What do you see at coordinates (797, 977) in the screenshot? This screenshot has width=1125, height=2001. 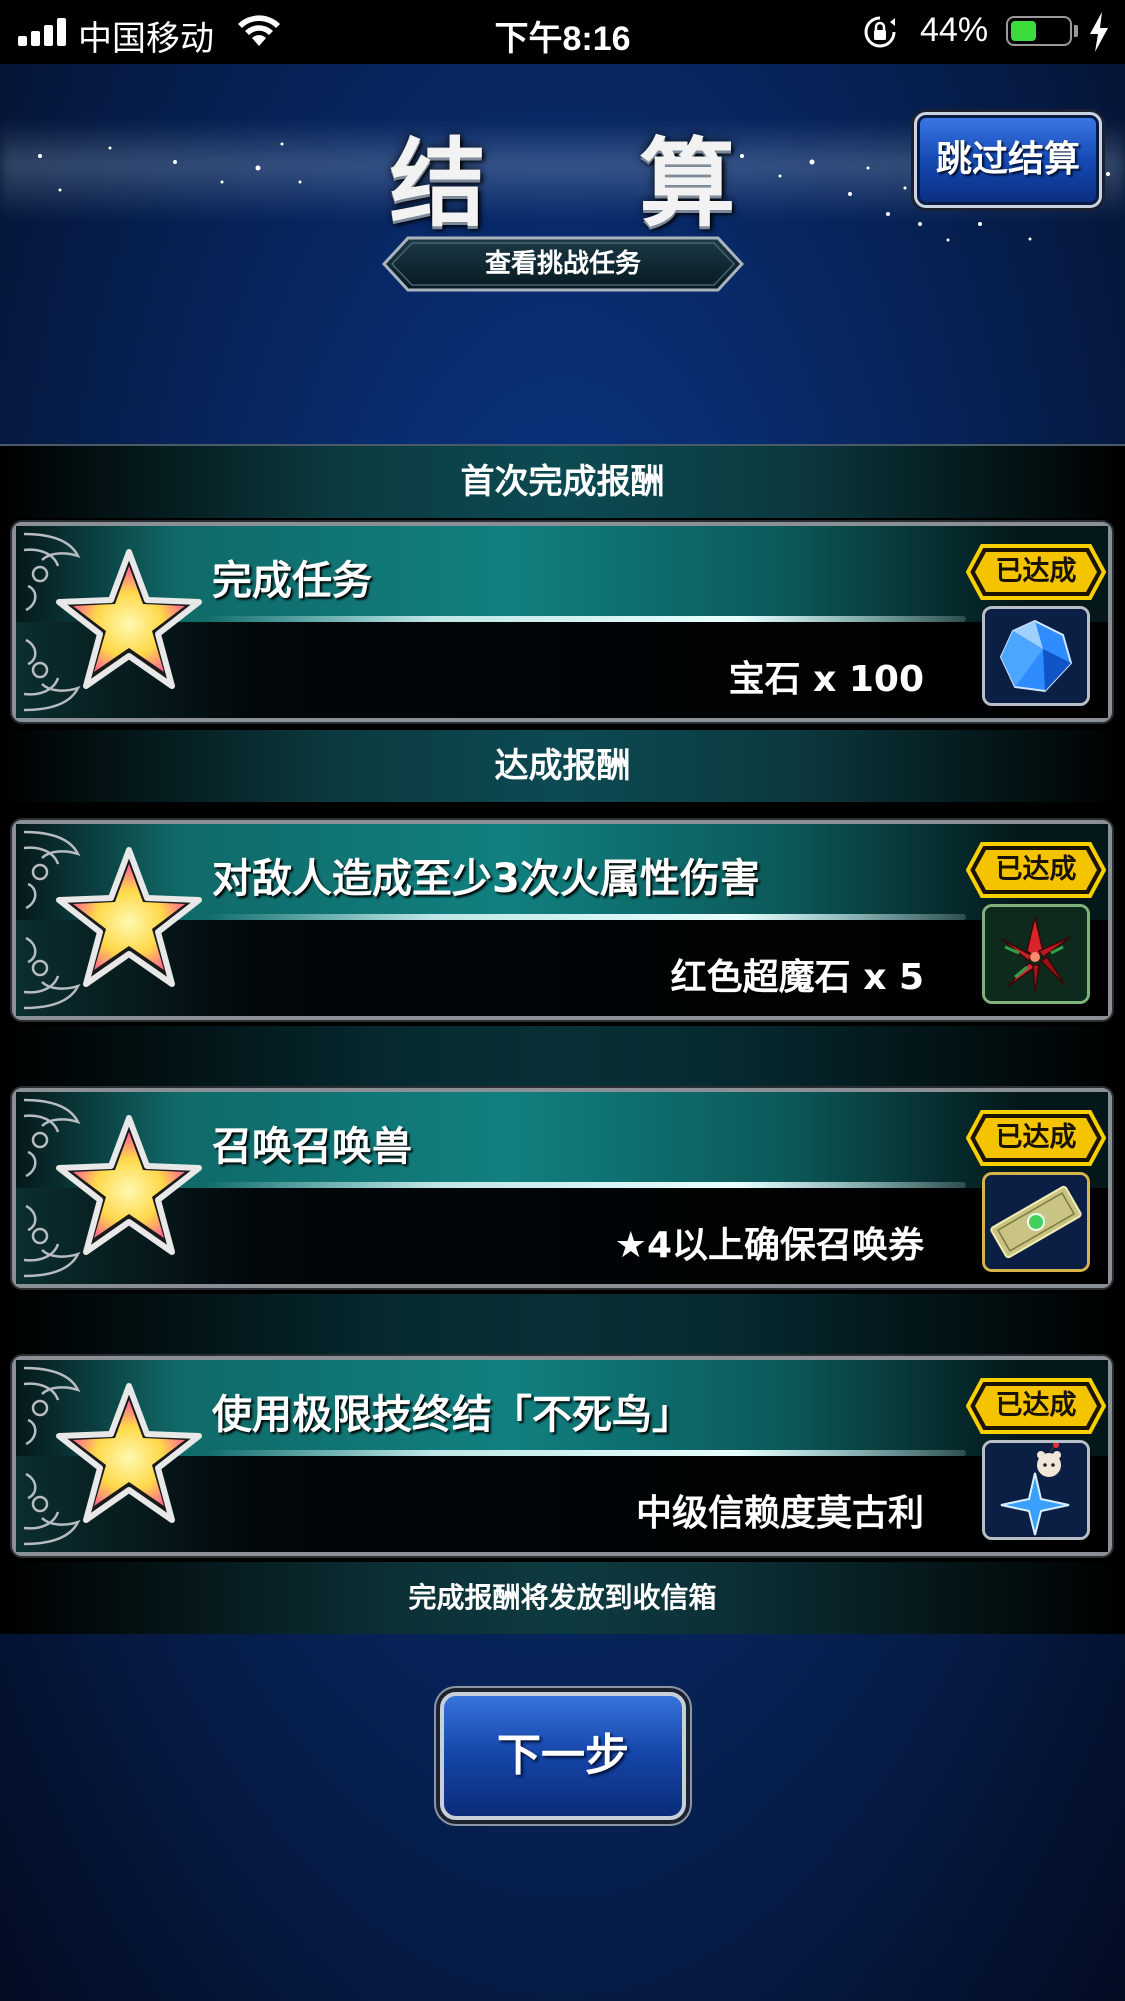 I see `task-reward: 红色超魔石 x 5` at bounding box center [797, 977].